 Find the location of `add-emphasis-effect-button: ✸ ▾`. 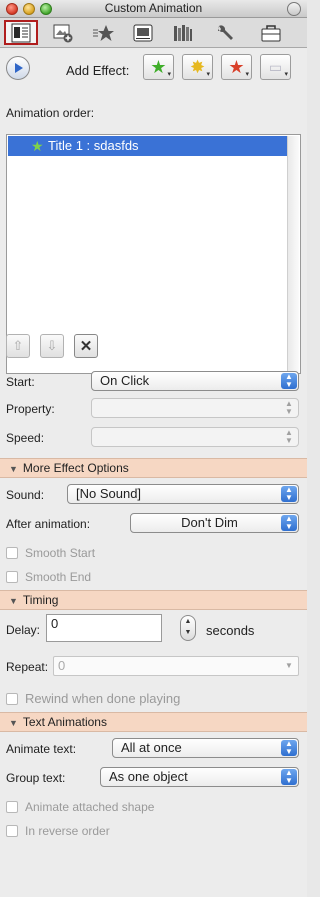

add-emphasis-effect-button: ✸ ▾ is located at coordinates (197, 67).